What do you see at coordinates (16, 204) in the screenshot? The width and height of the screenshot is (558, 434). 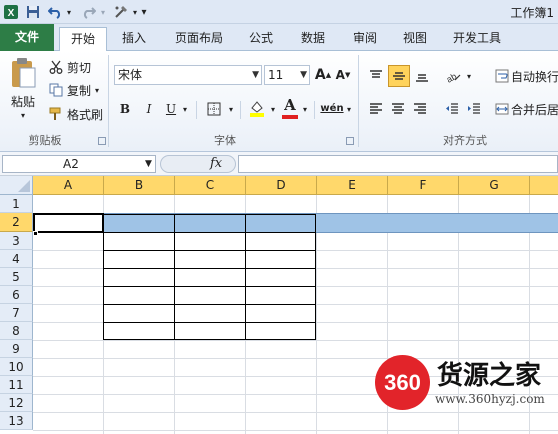 I see `row-header-1: 1` at bounding box center [16, 204].